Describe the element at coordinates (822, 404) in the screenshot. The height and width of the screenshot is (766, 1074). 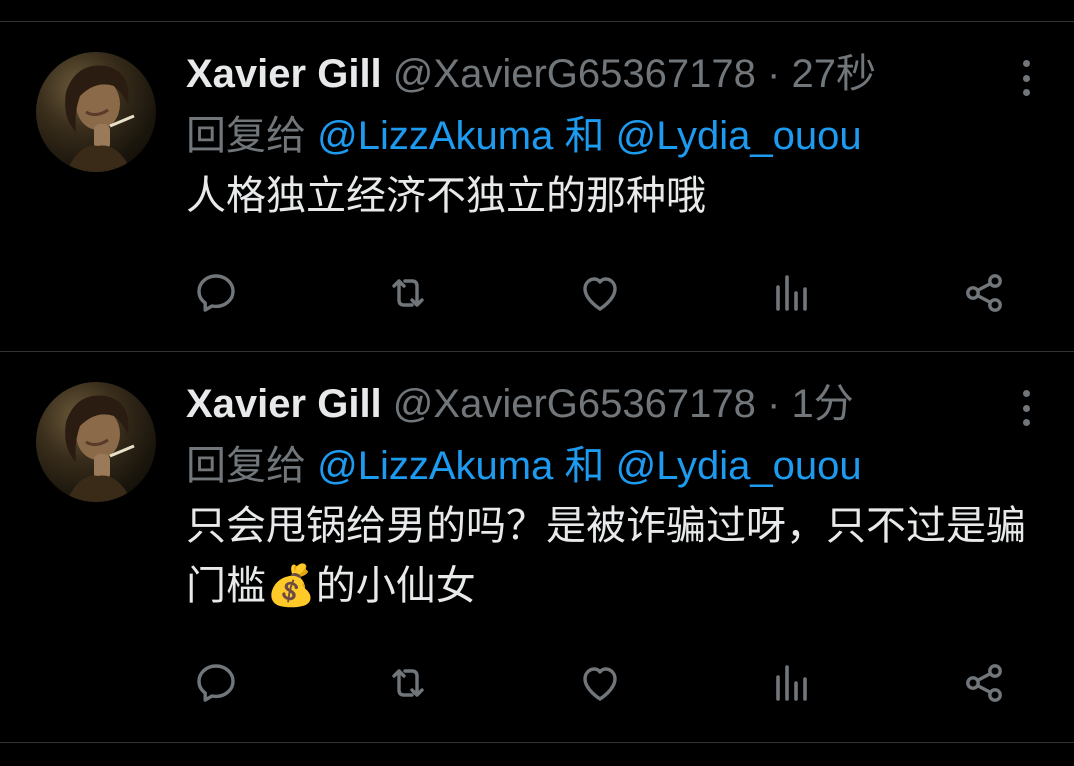
I see `timestamp: 1分` at that location.